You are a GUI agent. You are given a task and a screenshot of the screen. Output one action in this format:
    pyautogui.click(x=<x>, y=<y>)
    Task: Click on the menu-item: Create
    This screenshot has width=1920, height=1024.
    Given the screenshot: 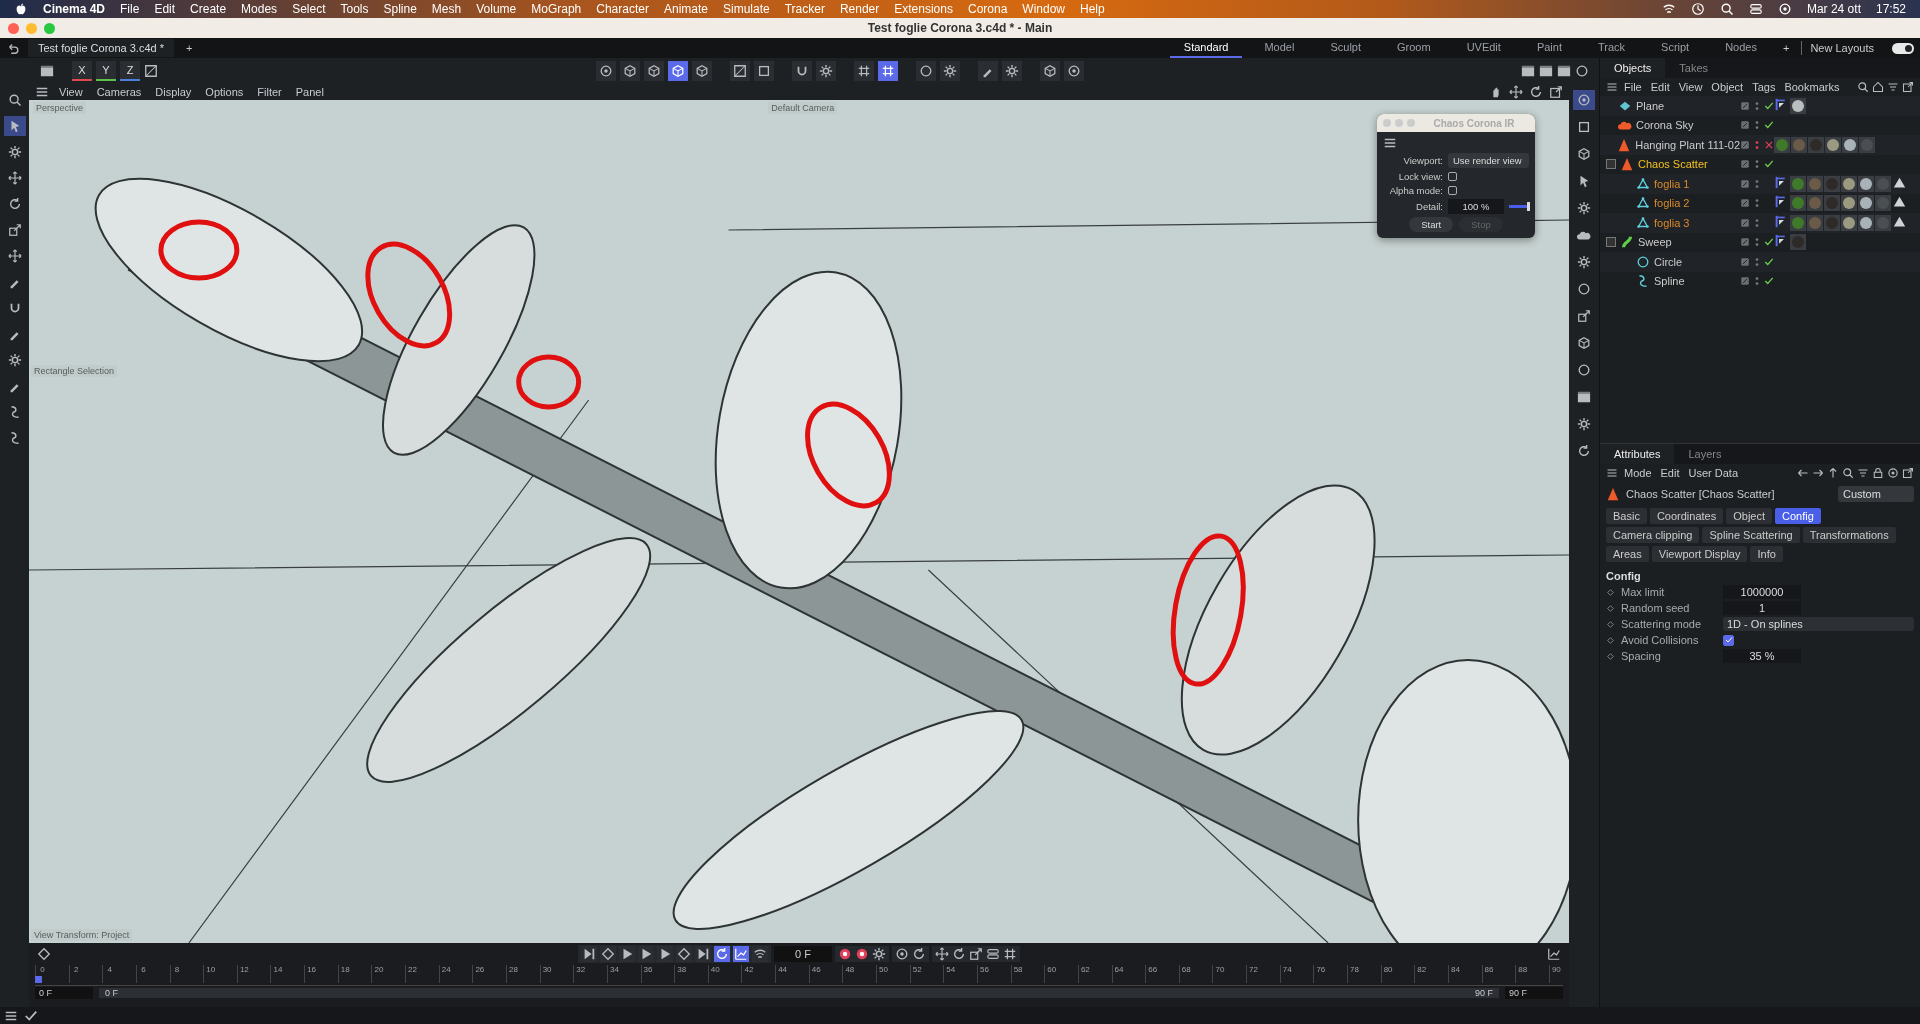 What is the action you would take?
    pyautogui.click(x=208, y=9)
    